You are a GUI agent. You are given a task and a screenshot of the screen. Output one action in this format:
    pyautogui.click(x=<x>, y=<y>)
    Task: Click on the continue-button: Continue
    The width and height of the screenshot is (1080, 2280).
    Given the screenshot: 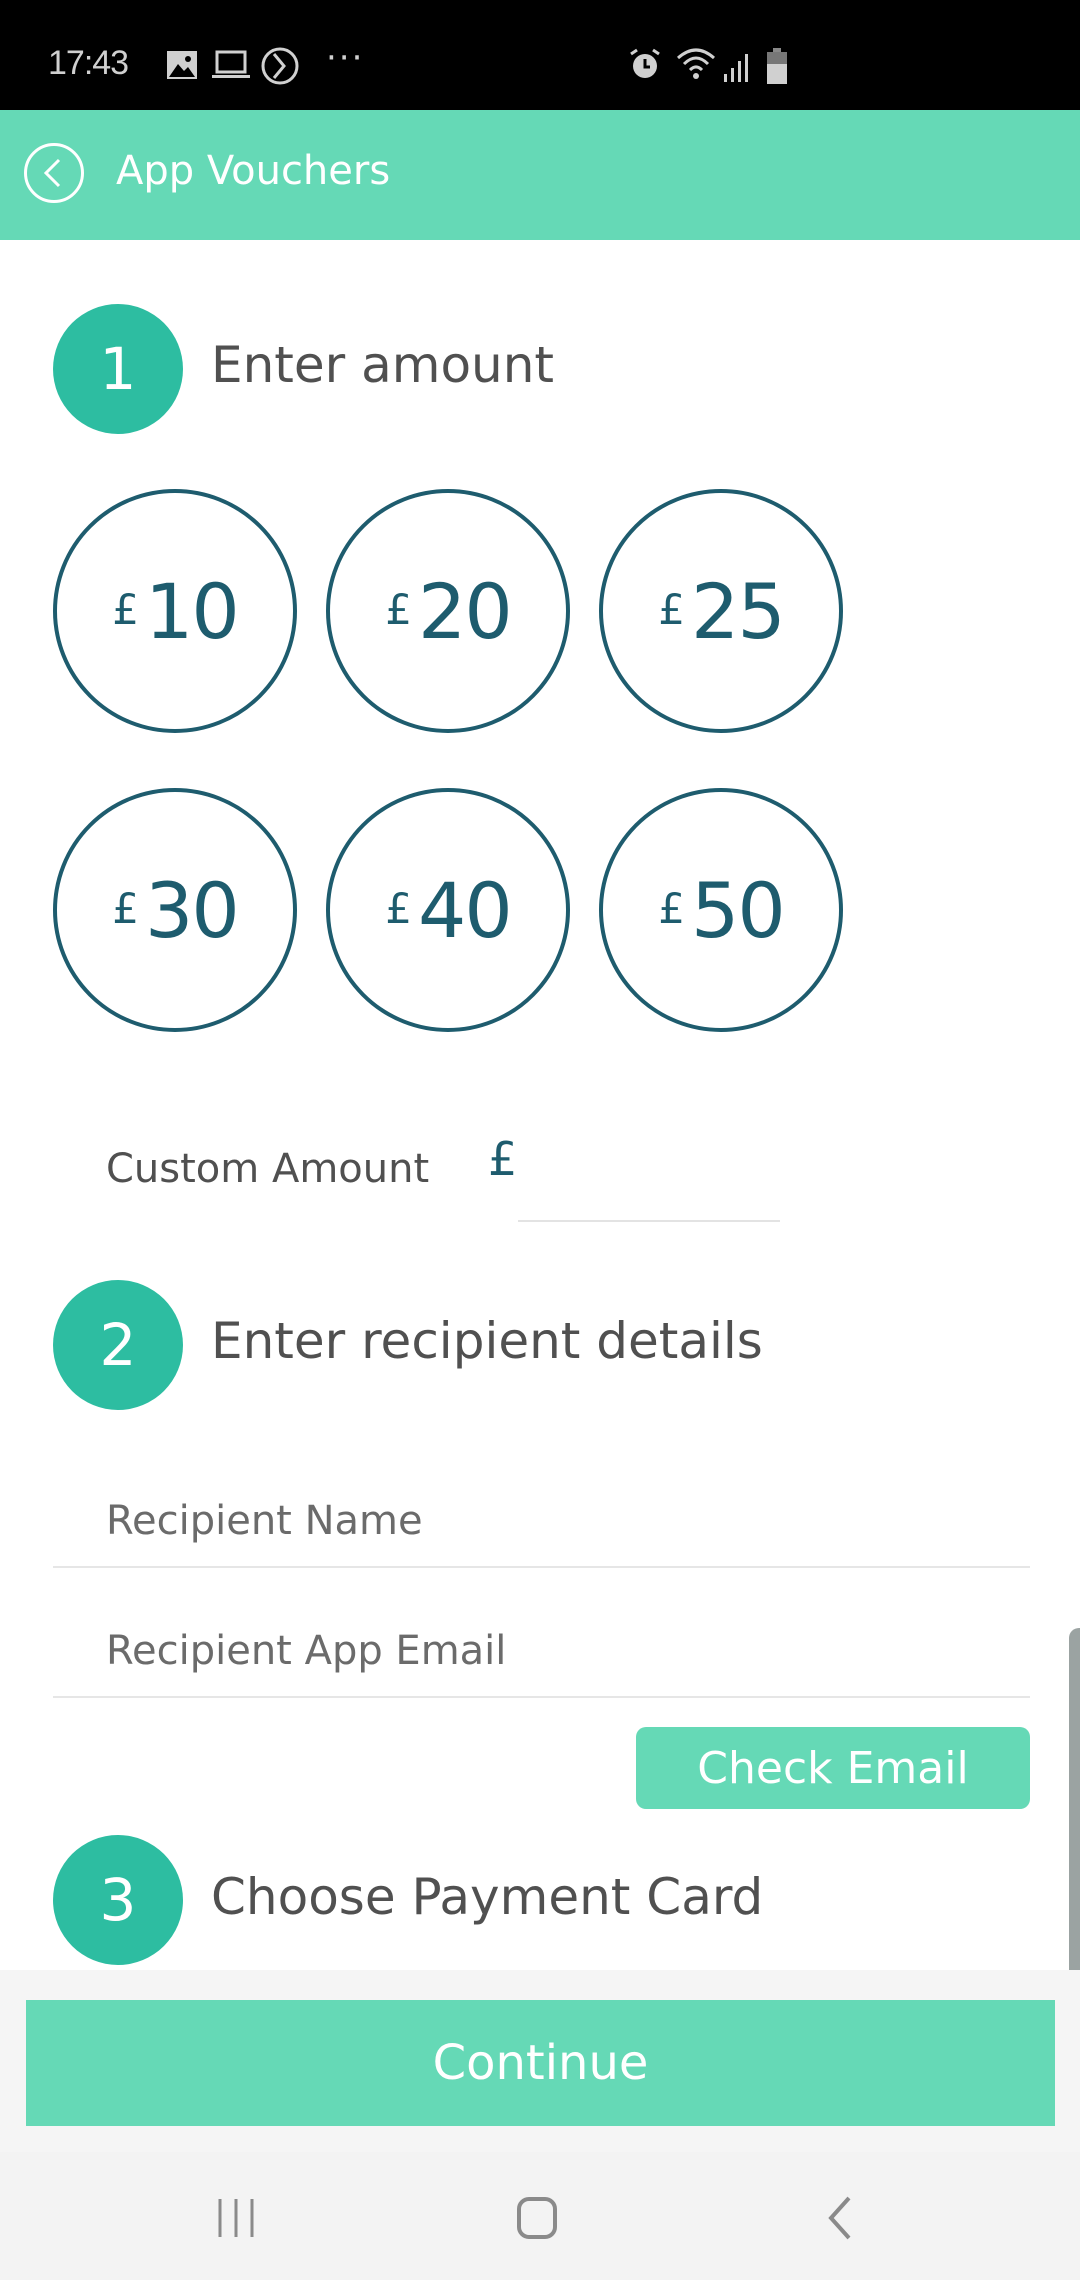 What is the action you would take?
    pyautogui.click(x=540, y=2063)
    